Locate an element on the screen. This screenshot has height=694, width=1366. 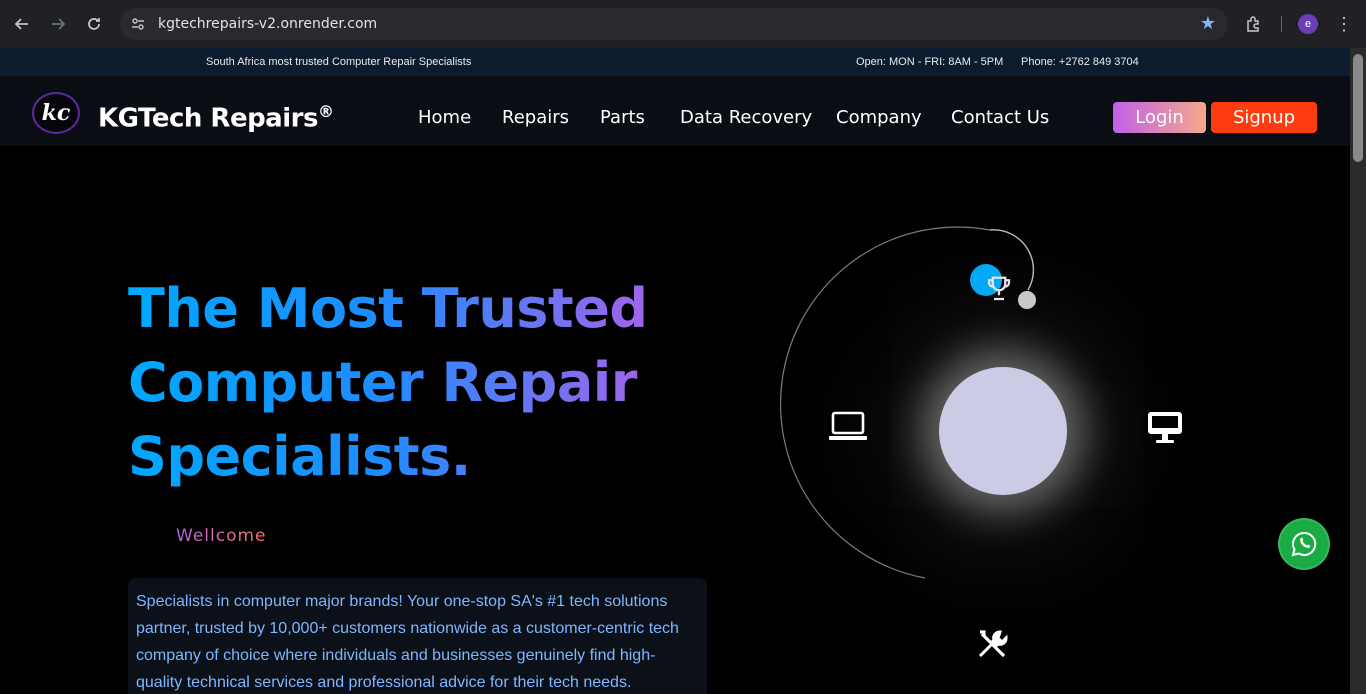
hero-title-line-1: The Most Trusted is located at coordinates (388, 308).